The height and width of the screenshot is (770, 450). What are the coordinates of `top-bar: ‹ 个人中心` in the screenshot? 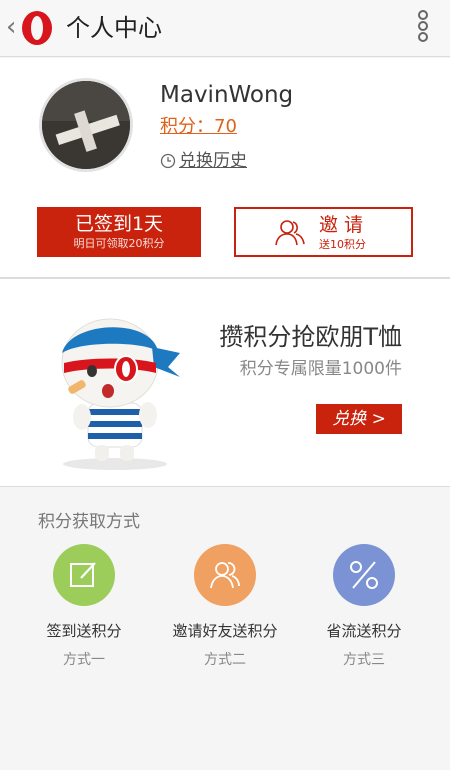 It's located at (225, 28).